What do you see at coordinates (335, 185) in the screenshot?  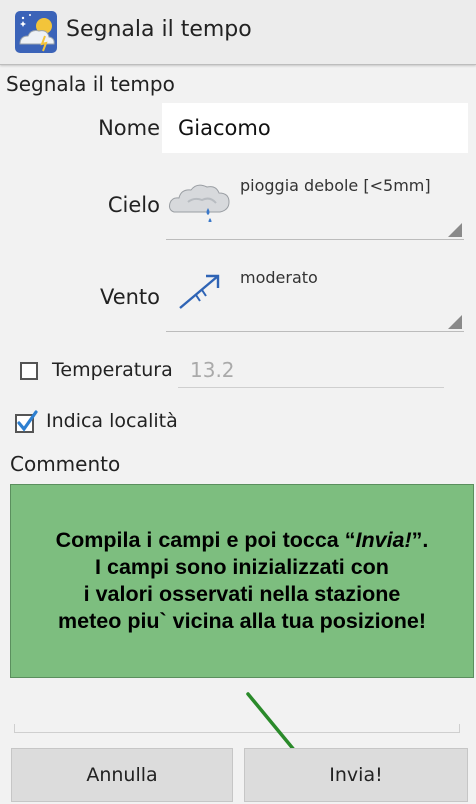 I see `cielo-value: pioggia debole [<5mm]` at bounding box center [335, 185].